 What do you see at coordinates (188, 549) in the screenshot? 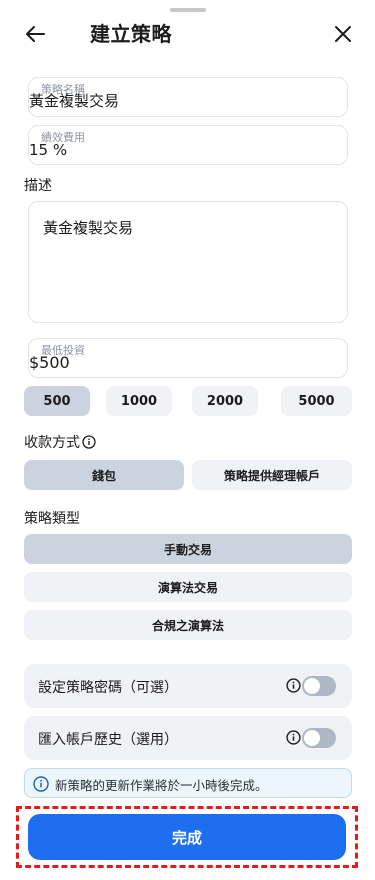
I see `strategy-type-manual: 手動交易` at bounding box center [188, 549].